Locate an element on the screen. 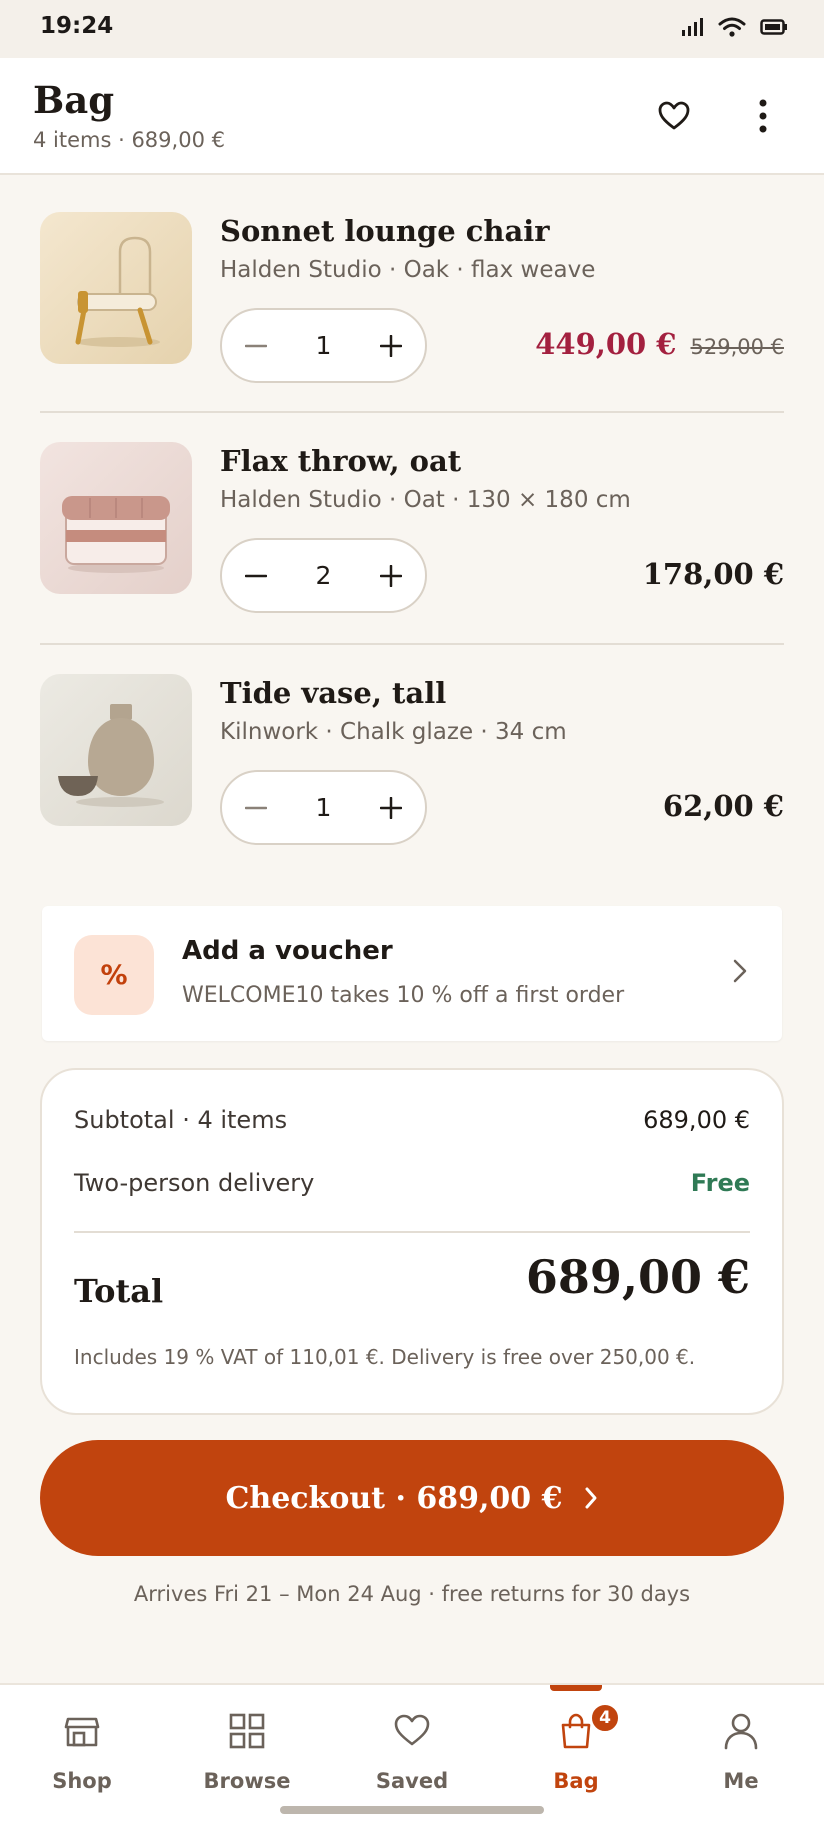 This screenshot has width=824, height=1830. wifi-icon is located at coordinates (732, 27).